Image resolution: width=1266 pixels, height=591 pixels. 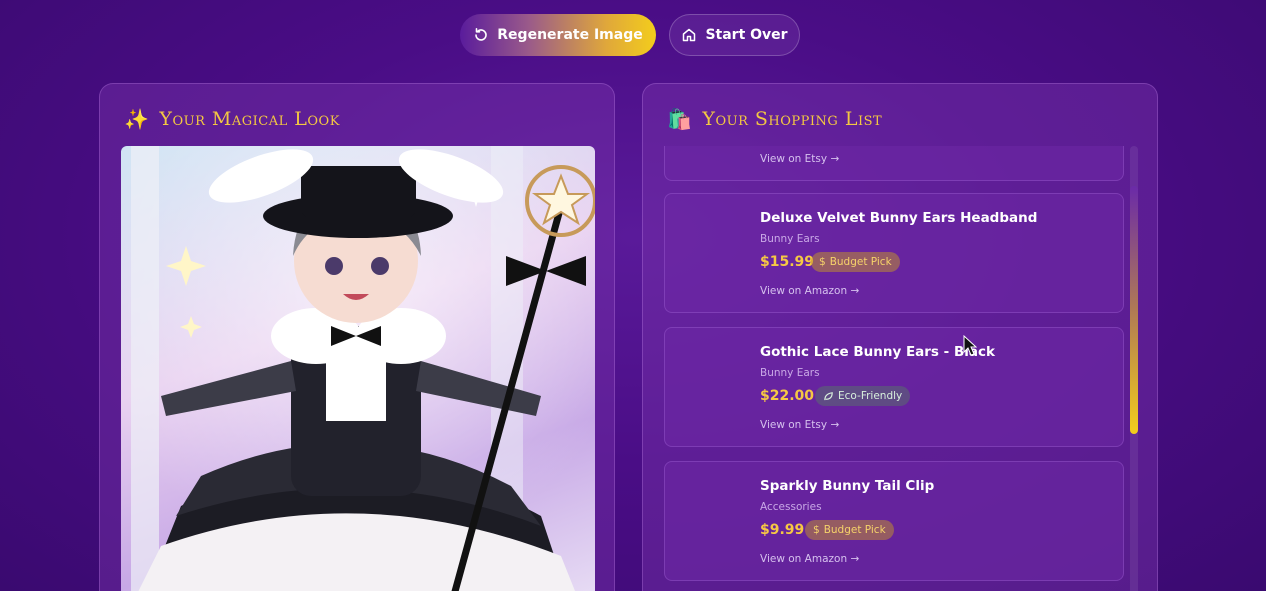 I want to click on product-name: Deluxe Velvet Bunny Ears Headband, so click(x=899, y=218).